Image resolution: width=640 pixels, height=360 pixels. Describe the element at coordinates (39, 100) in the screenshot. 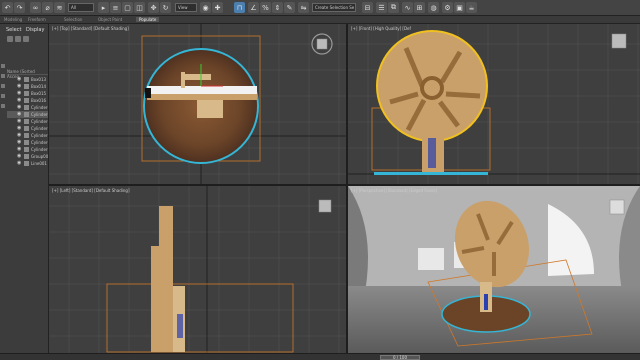

I see `explorer-row-name: Box016` at that location.